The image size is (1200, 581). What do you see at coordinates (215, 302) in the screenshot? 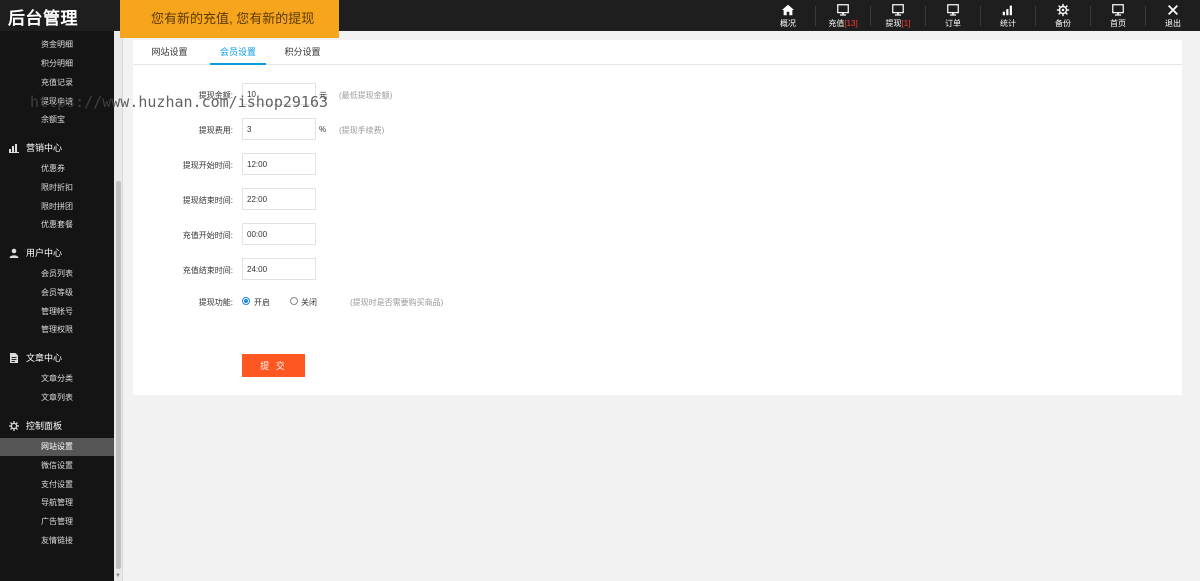
I see `withdraw-function-label: 提现功能:` at bounding box center [215, 302].